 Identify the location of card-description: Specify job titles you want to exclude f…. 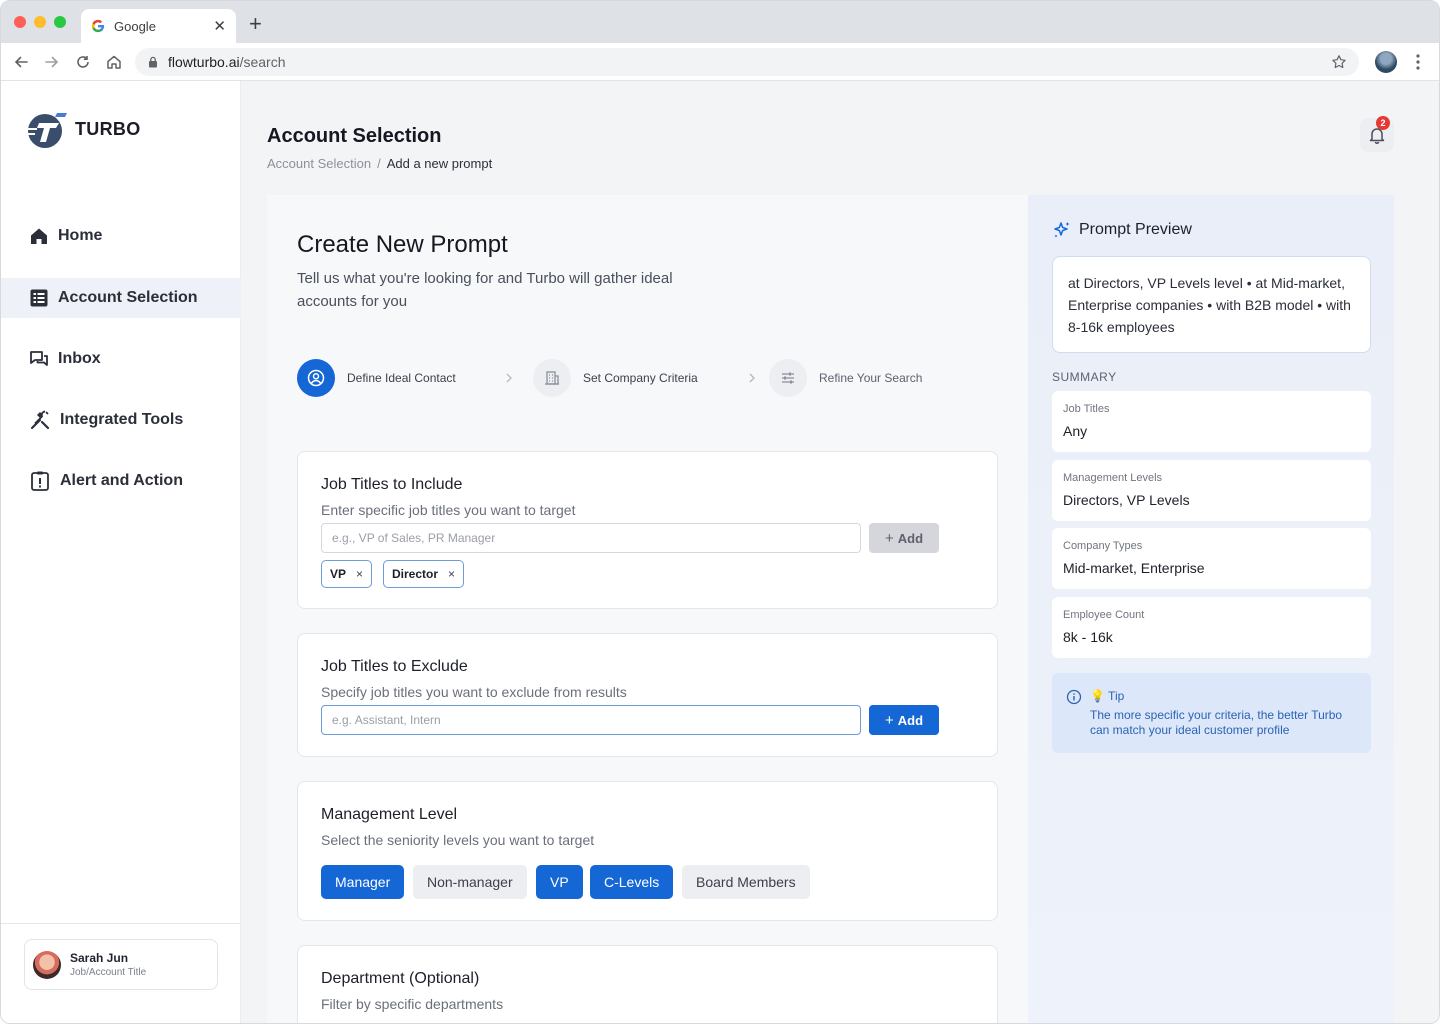
(474, 692).